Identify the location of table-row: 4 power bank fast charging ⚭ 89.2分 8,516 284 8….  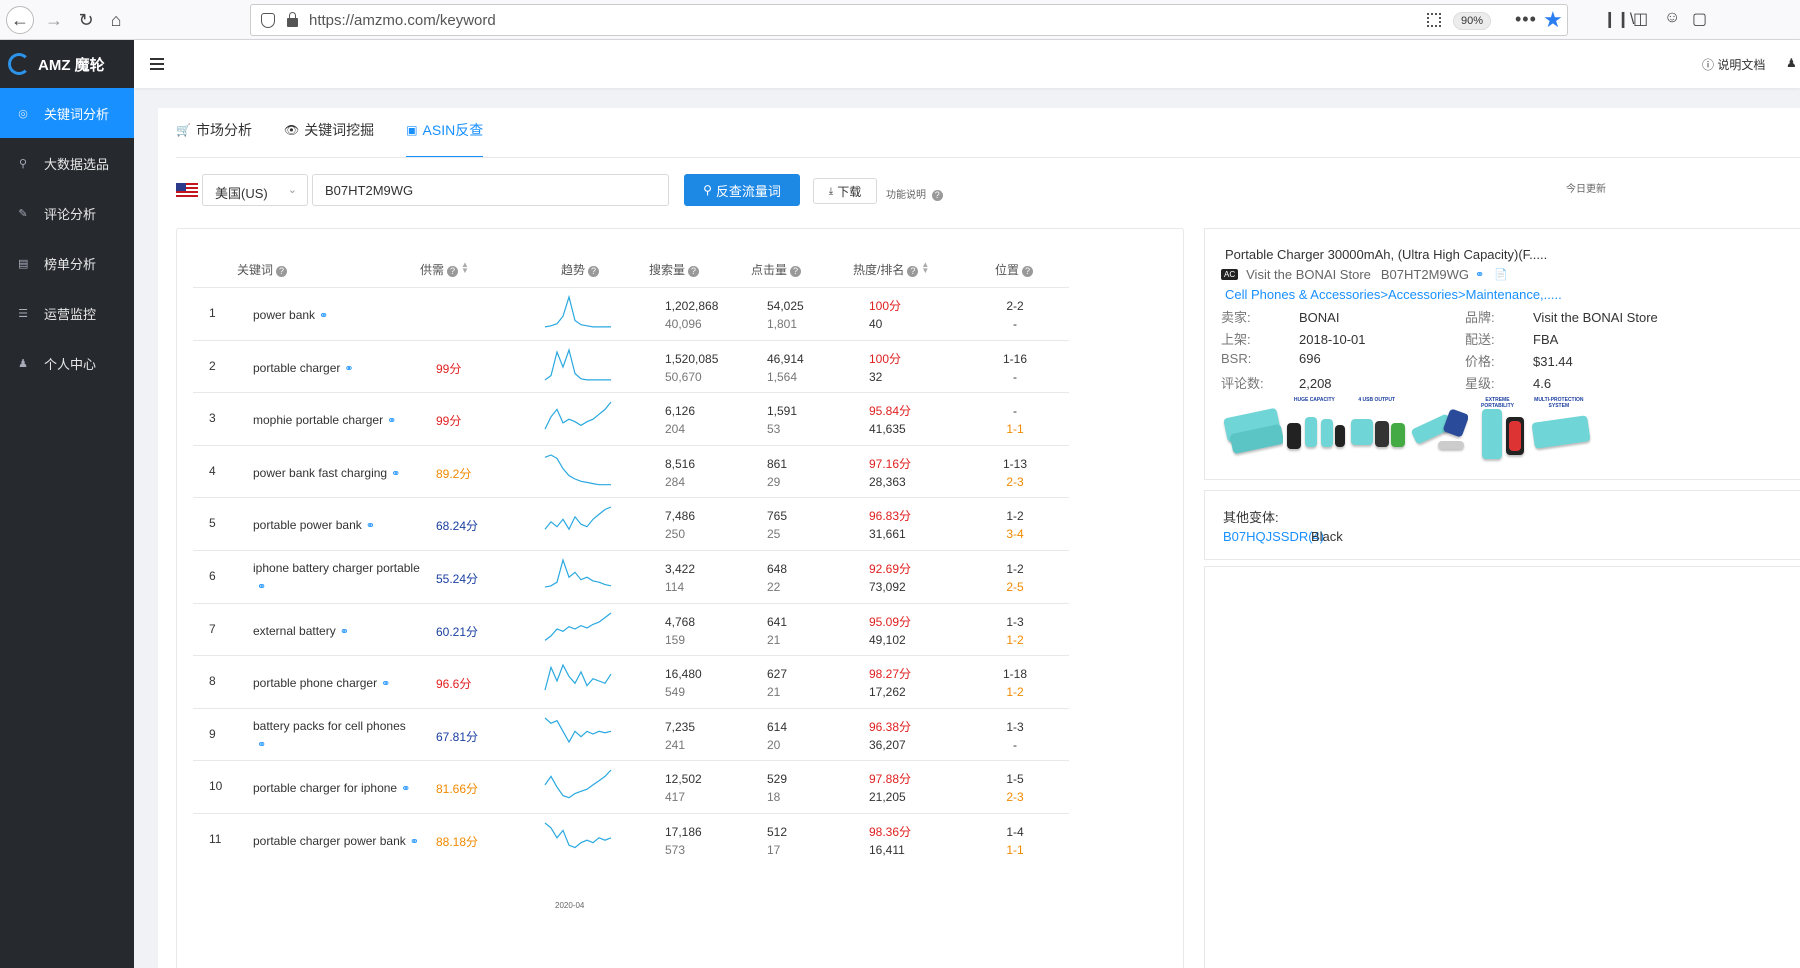
(631, 471).